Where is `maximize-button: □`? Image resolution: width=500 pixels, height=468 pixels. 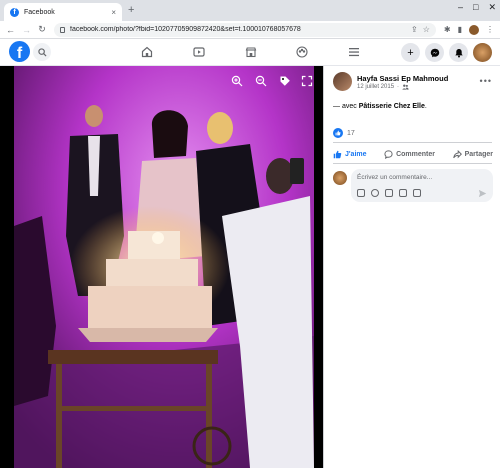 maximize-button: □ is located at coordinates (475, 7).